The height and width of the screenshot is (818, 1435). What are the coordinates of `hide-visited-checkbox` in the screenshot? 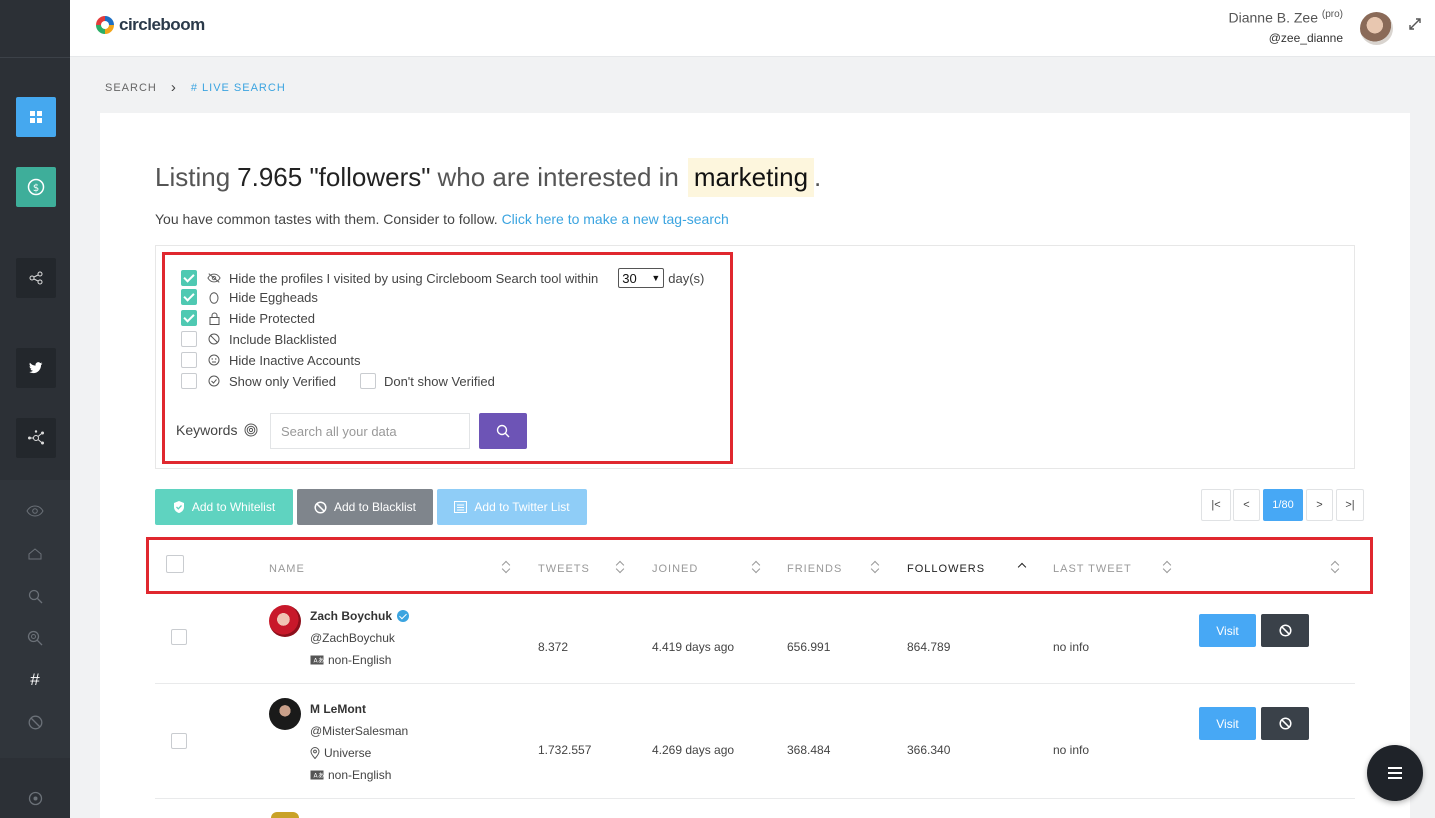 It's located at (189, 278).